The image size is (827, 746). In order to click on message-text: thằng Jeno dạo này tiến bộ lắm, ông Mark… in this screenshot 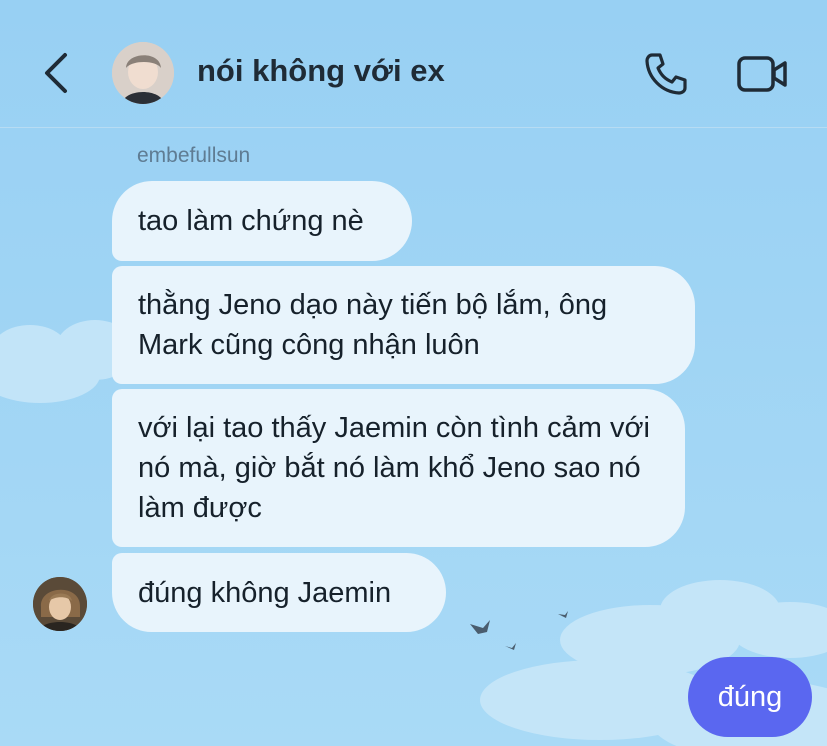, I will do `click(373, 325)`.